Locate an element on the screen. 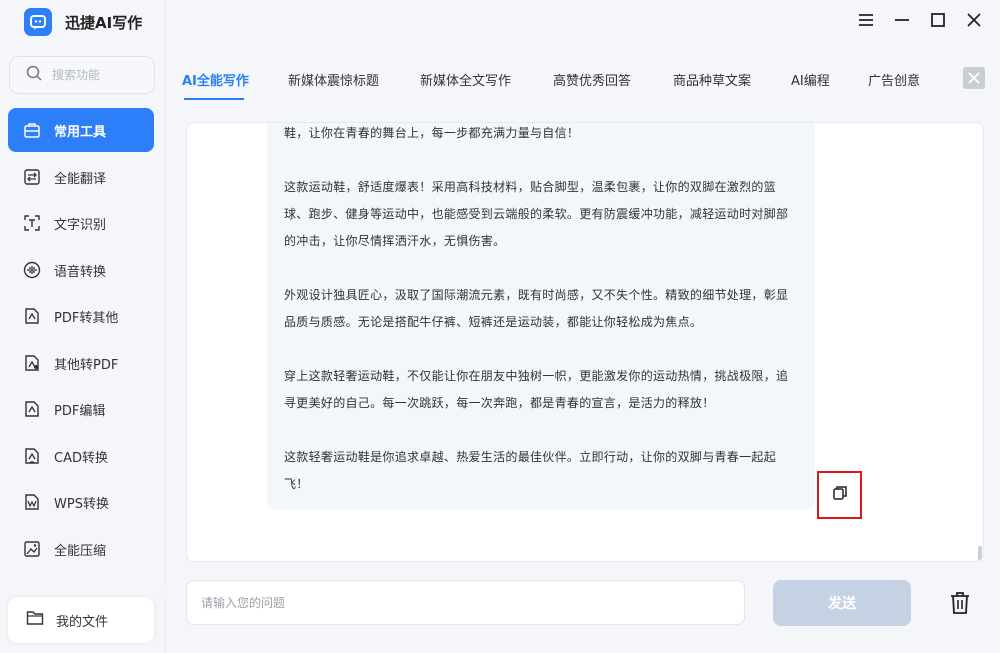 This screenshot has width=1000, height=653. tab-ai-coding: AI编程 is located at coordinates (810, 79).